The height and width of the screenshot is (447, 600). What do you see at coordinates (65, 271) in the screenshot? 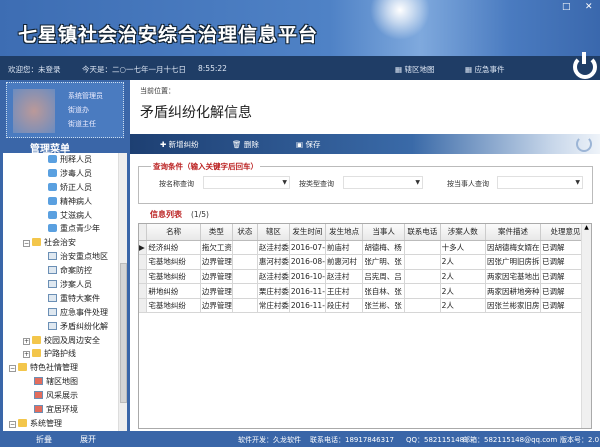
I see `menu-item: 命案防控` at bounding box center [65, 271].